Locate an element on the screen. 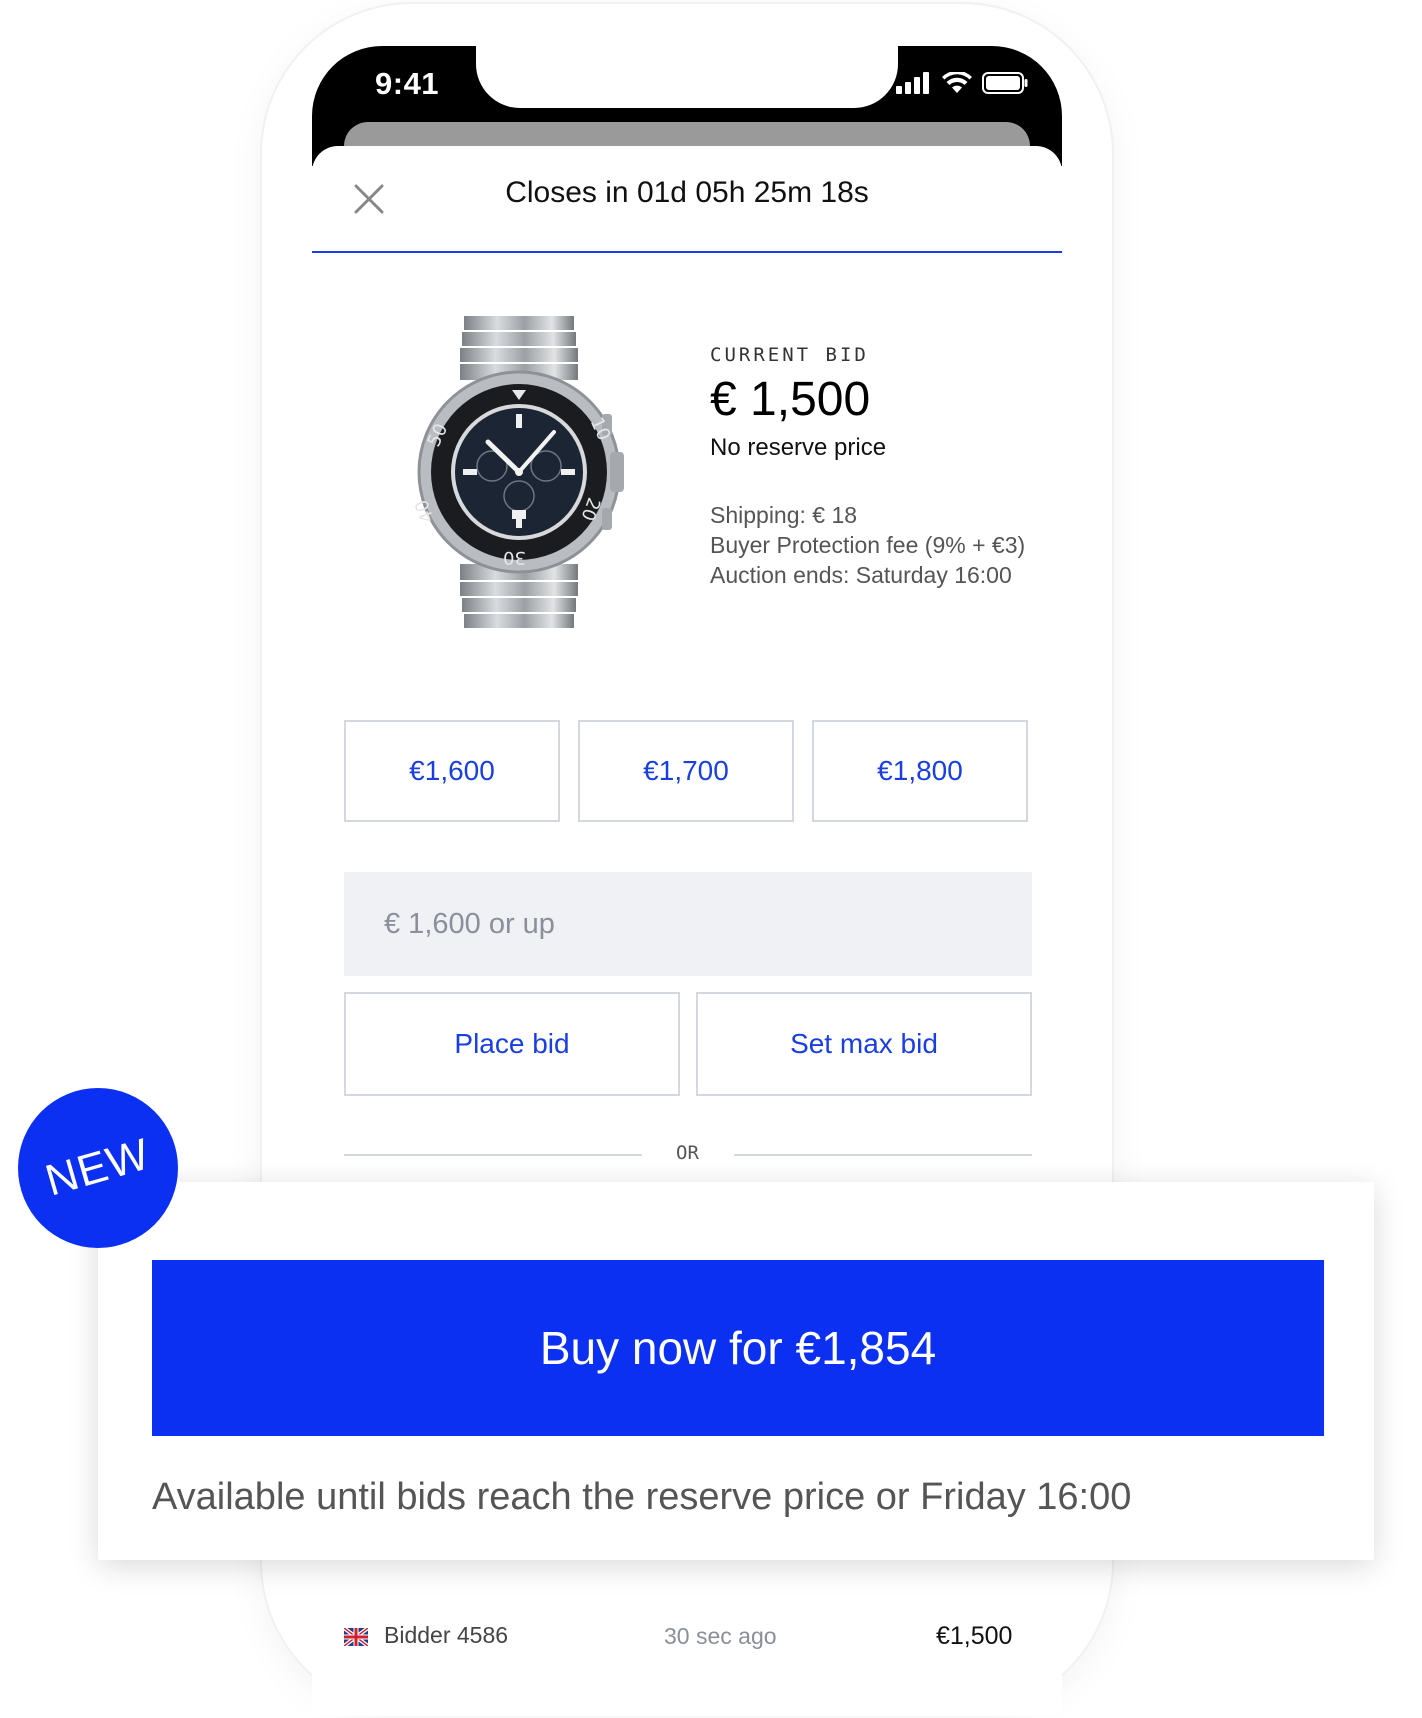  buy-now-button: Buy now for €1,854 is located at coordinates (738, 1348).